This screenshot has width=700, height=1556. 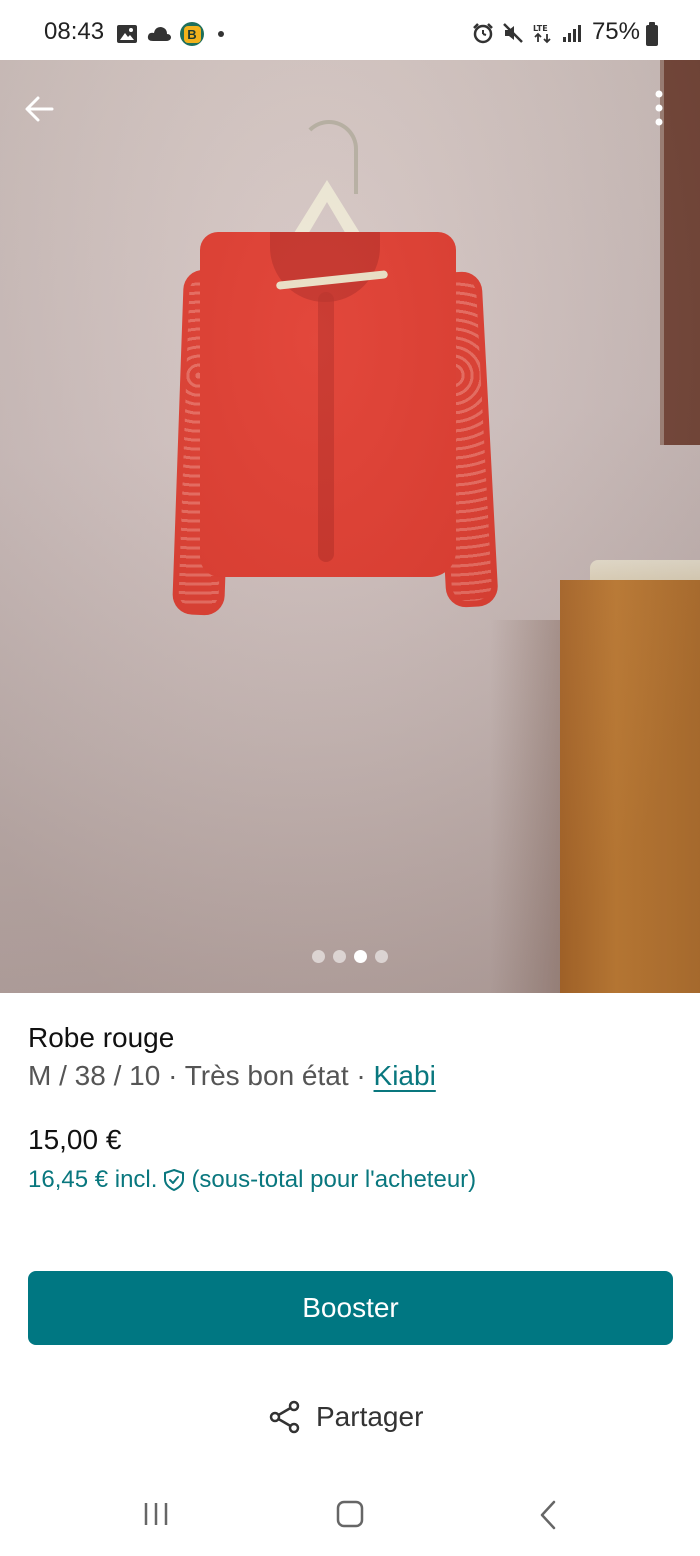 What do you see at coordinates (39, 109) in the screenshot?
I see `back-arrow-icon` at bounding box center [39, 109].